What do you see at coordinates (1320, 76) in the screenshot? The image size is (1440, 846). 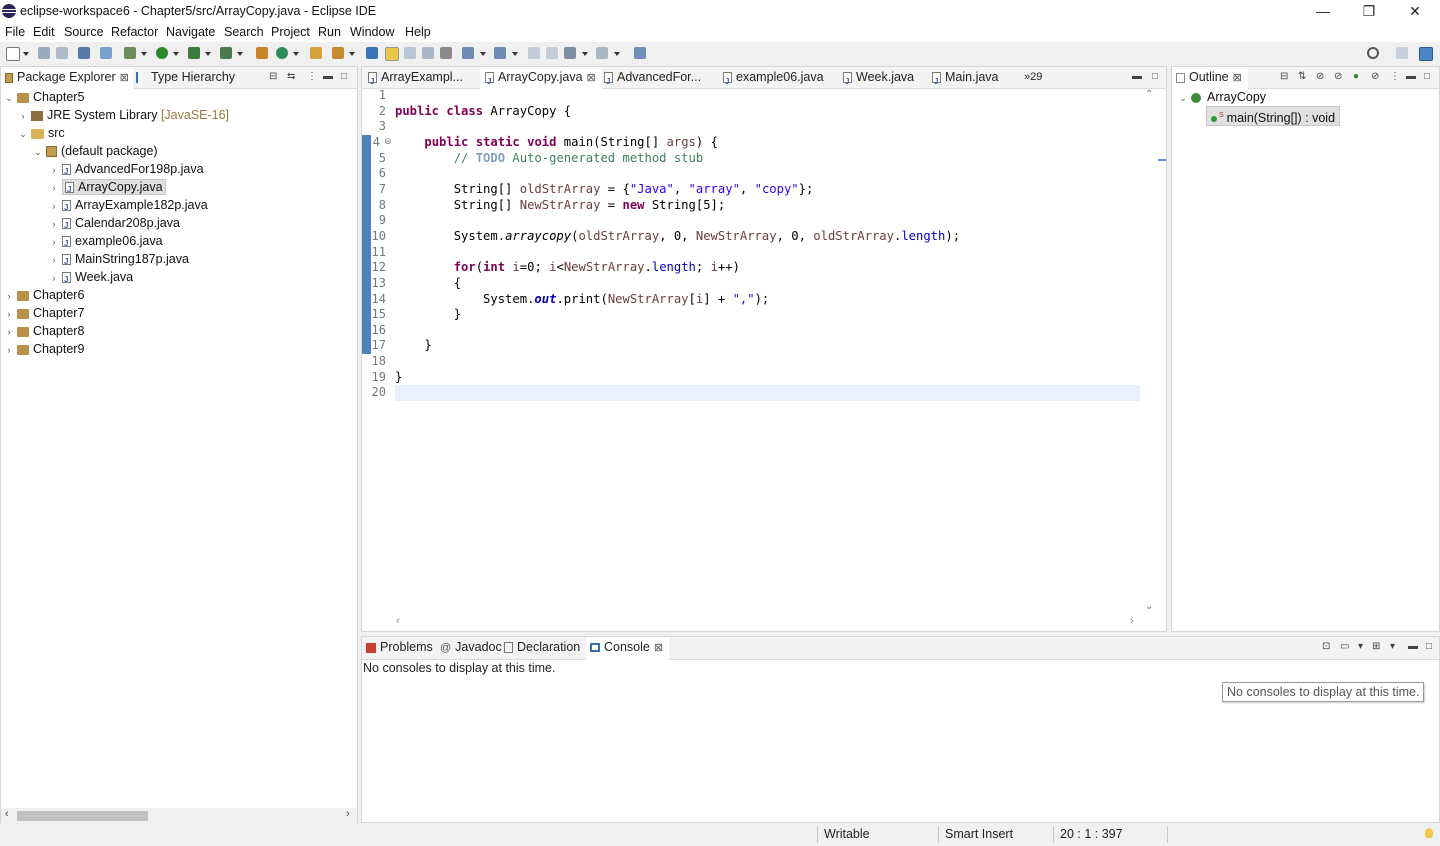 I see `hide-fields-icon: ⊘` at bounding box center [1320, 76].